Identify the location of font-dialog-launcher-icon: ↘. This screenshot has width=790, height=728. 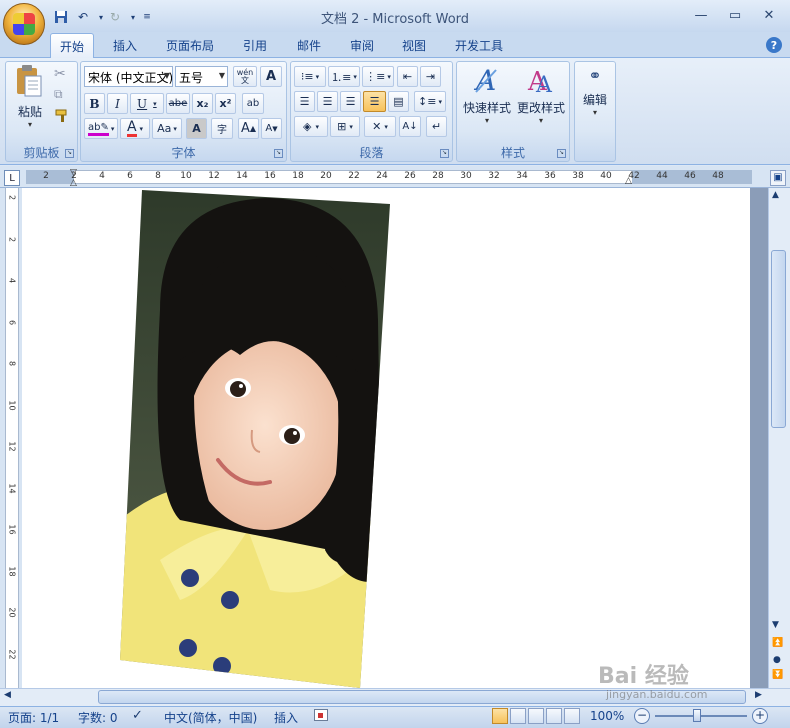
(278, 153).